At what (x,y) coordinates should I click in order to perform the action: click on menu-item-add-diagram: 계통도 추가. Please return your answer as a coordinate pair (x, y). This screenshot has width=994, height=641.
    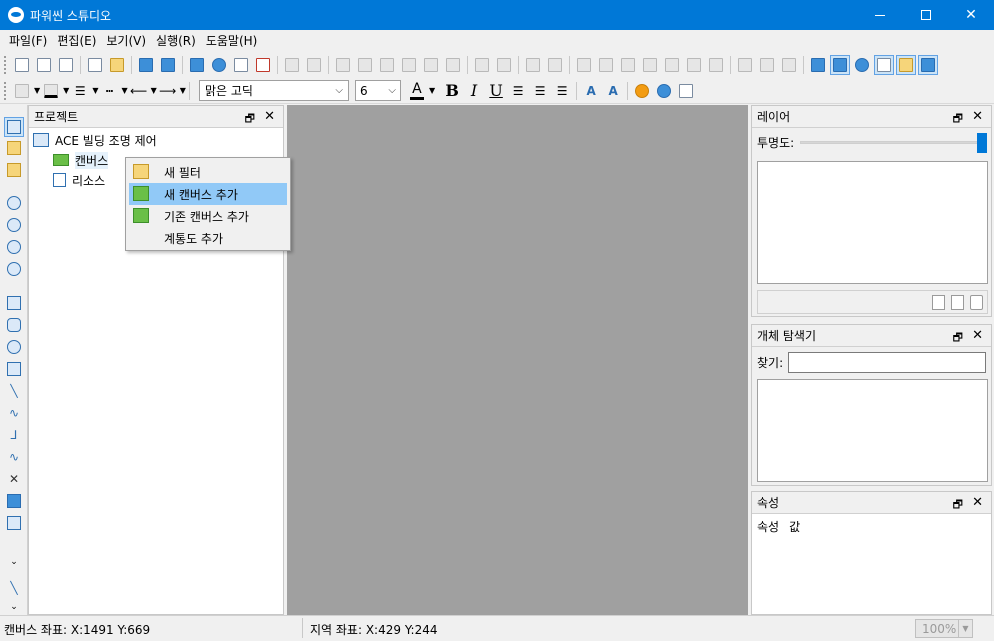
    Looking at the image, I should click on (208, 238).